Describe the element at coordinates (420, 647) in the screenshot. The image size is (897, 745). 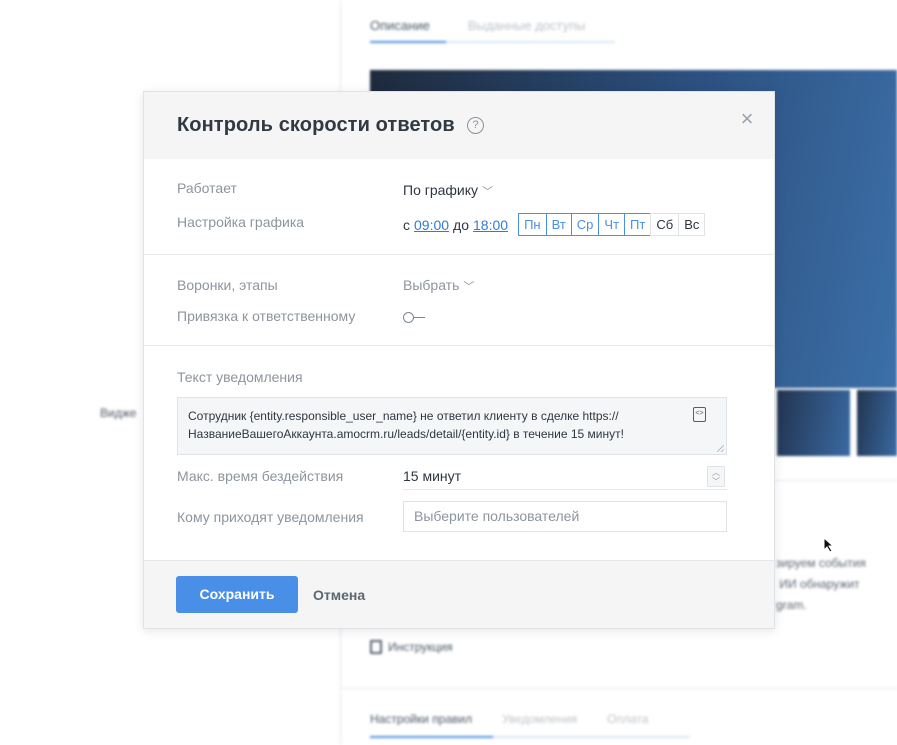
I see `instruction-label: Инструкция` at that location.